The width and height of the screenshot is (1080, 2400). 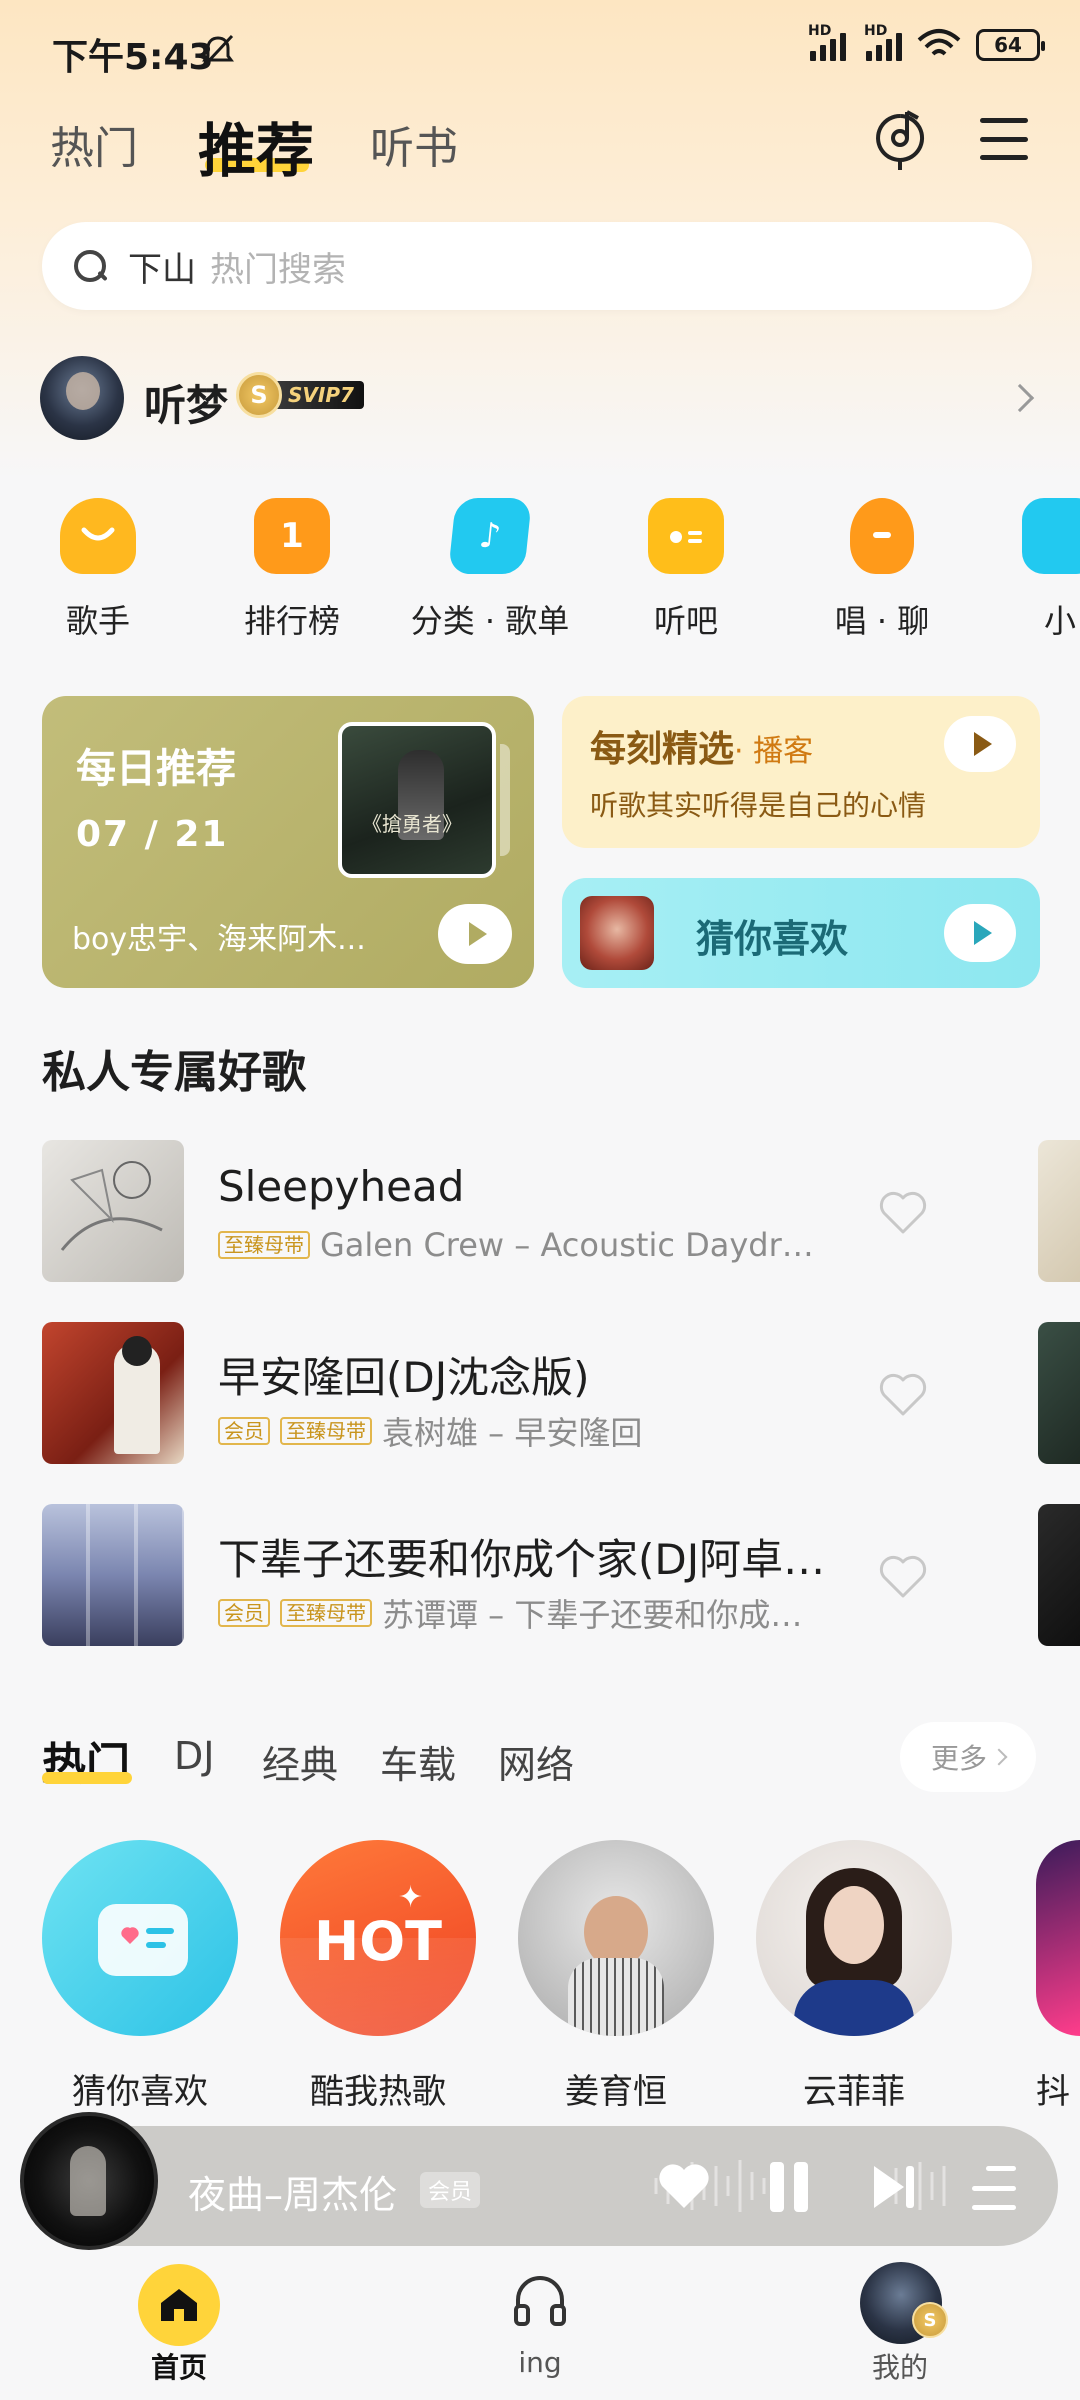 I want to click on profile-name: 听梦, so click(x=186, y=402).